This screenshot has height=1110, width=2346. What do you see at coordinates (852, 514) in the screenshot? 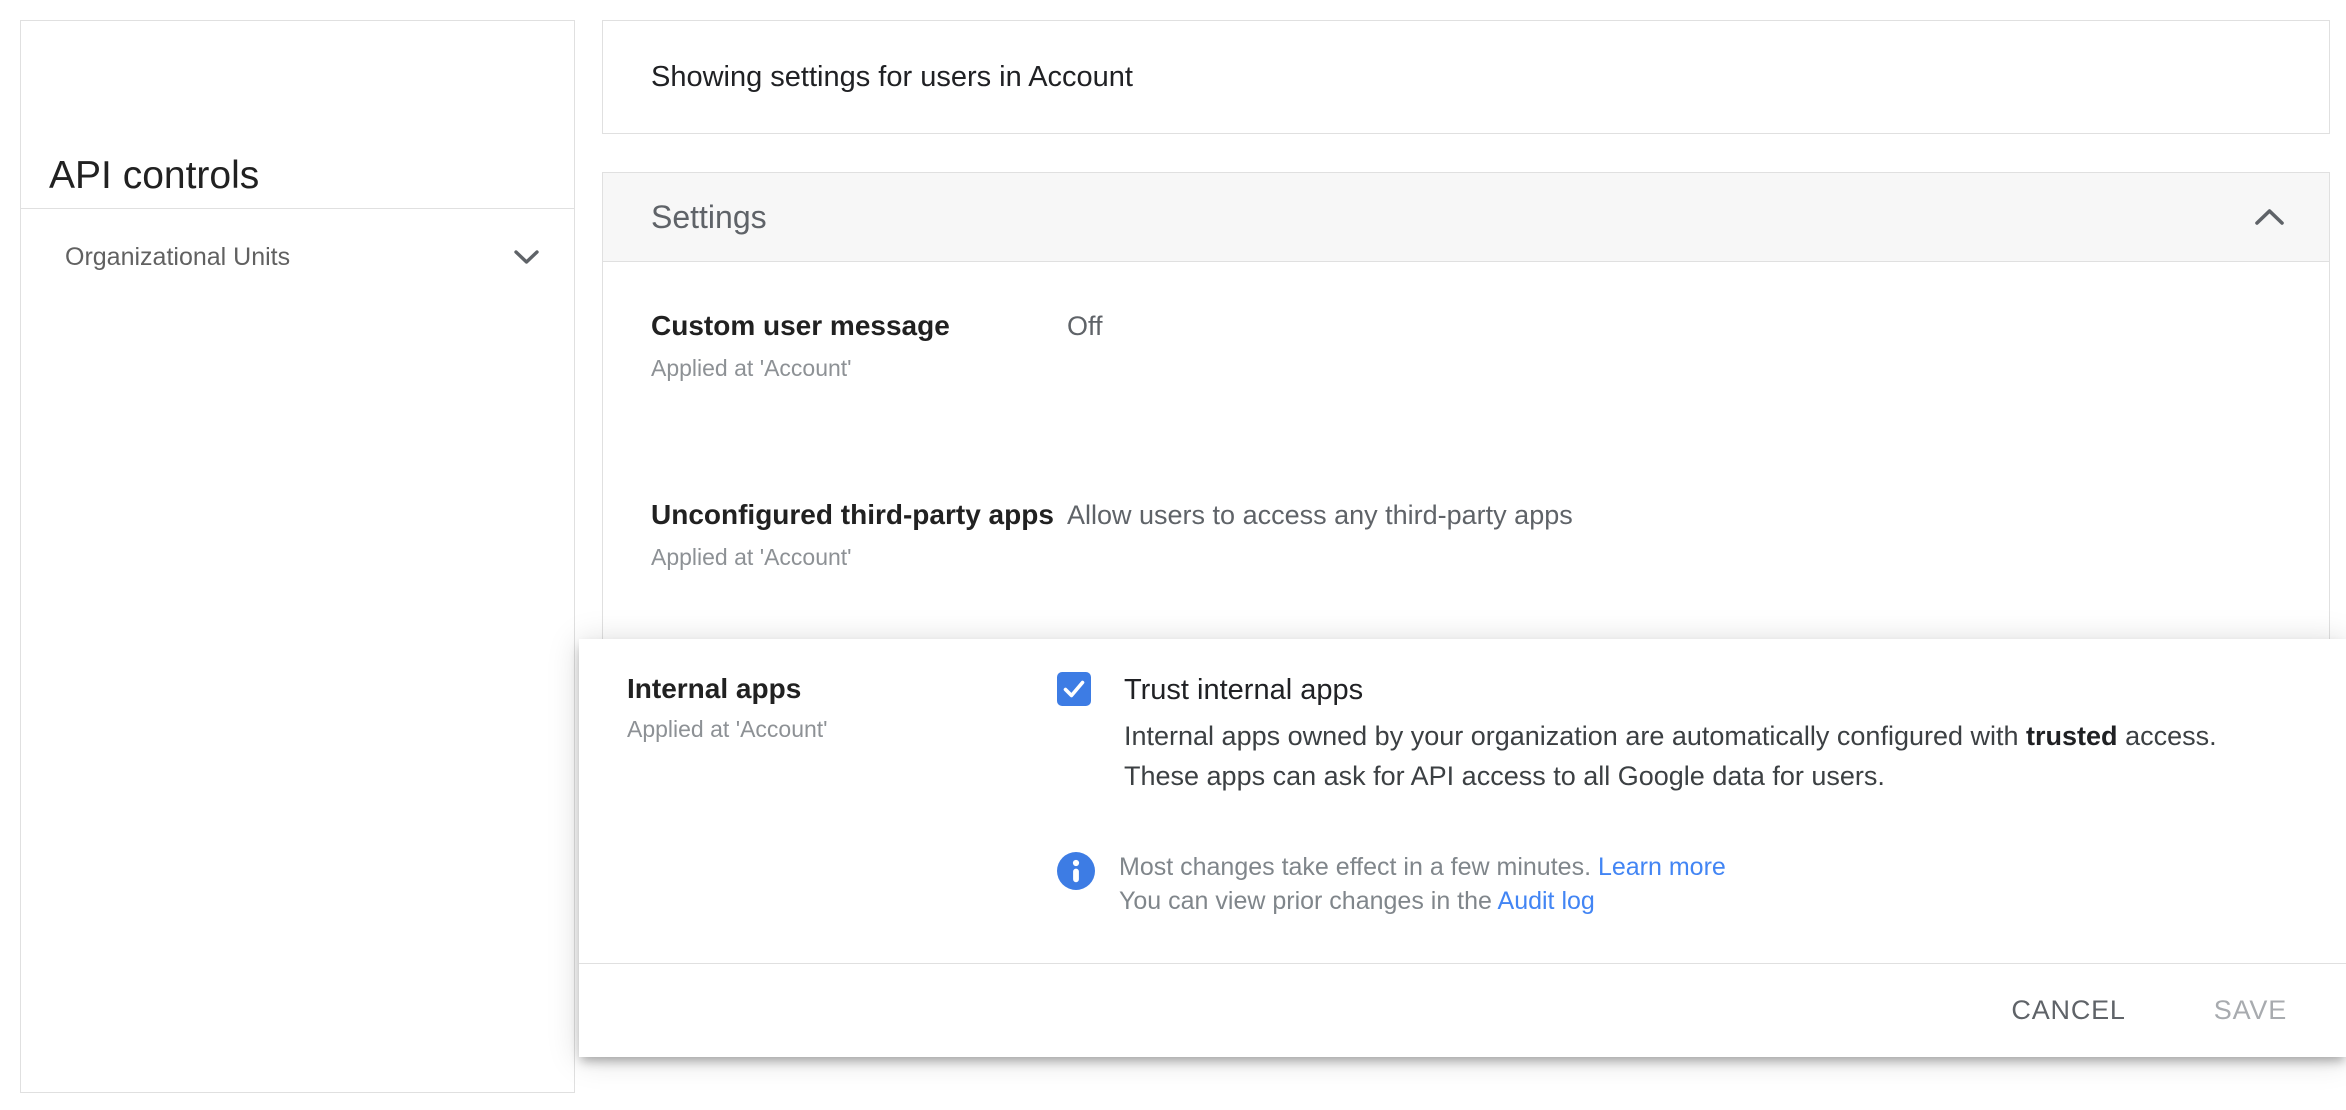
I see `setting-label: Unconfigured third-party apps` at bounding box center [852, 514].